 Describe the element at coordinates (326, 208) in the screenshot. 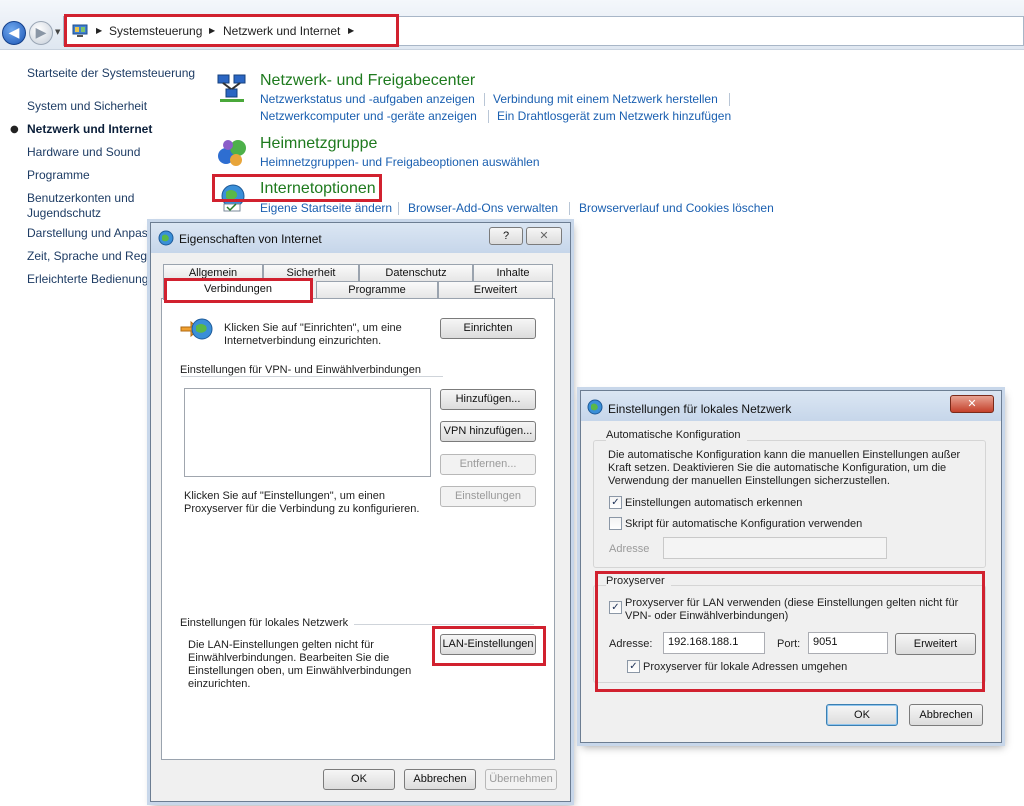

I see `link-change-homepage: Eigene Startseite ändern` at that location.